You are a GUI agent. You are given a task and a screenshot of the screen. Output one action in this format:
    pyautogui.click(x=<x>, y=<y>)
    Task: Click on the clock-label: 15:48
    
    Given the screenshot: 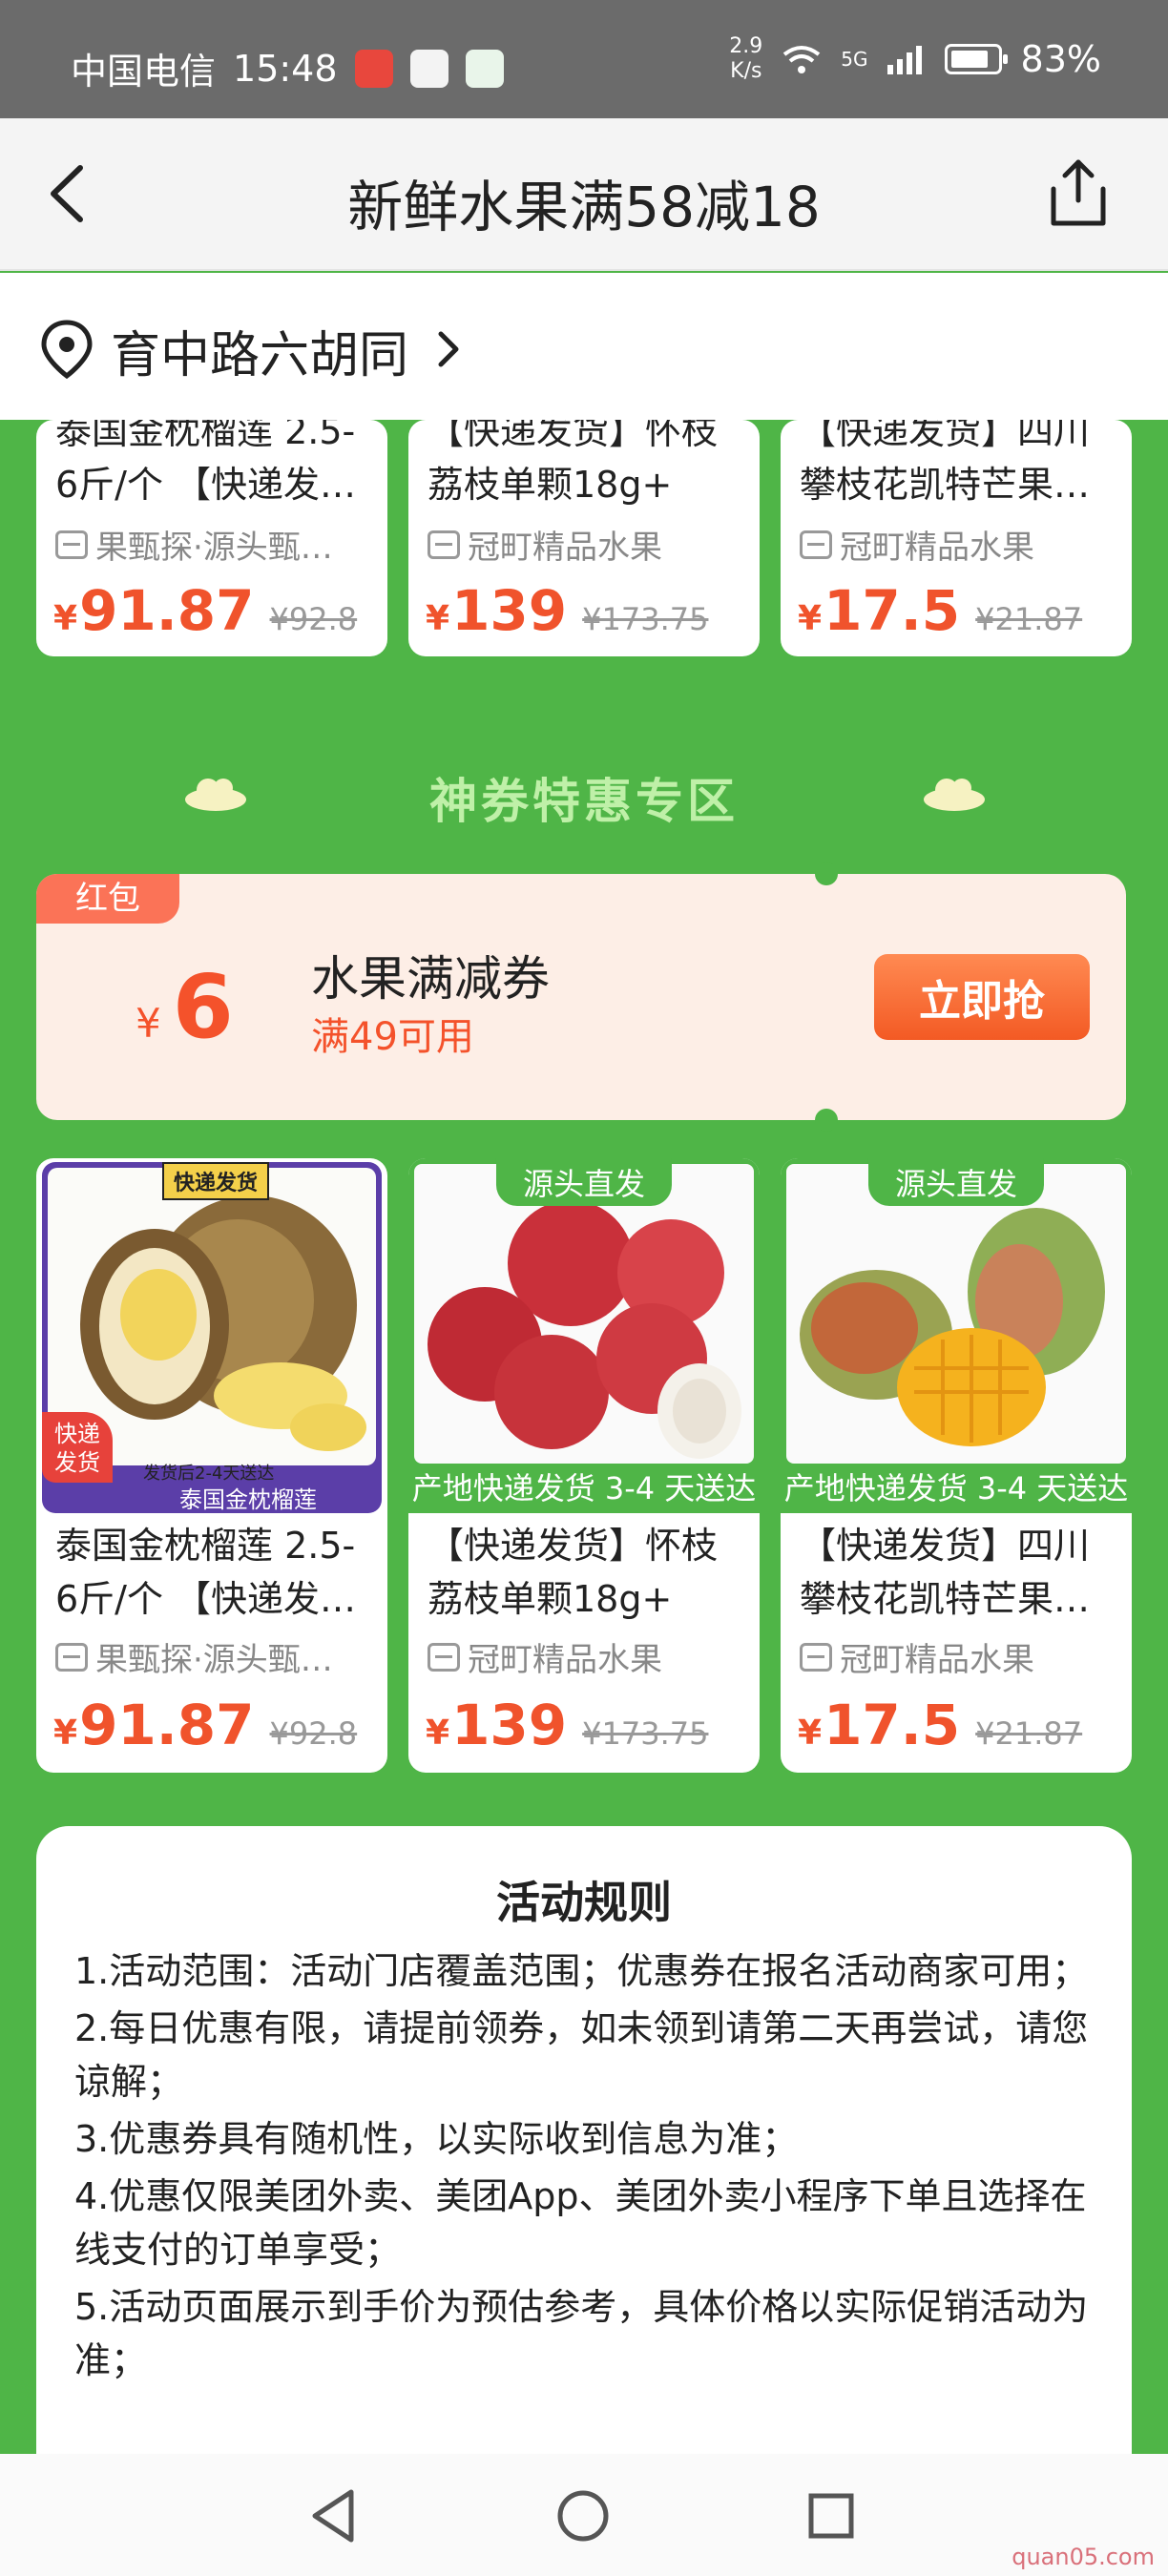 What is the action you would take?
    pyautogui.click(x=285, y=68)
    